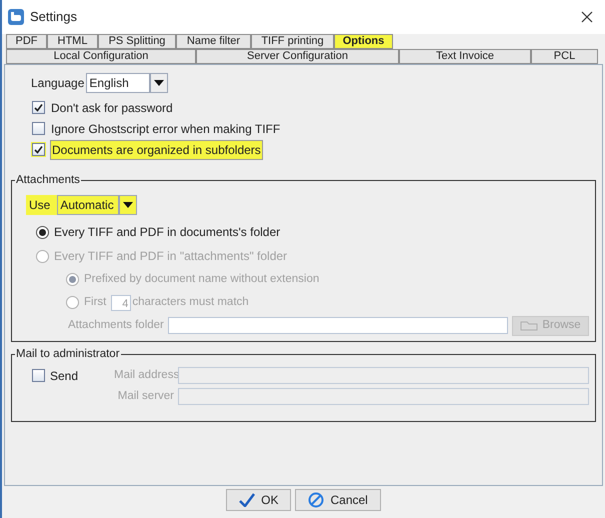 The width and height of the screenshot is (605, 518). What do you see at coordinates (40, 205) in the screenshot?
I see `use-label: Use` at bounding box center [40, 205].